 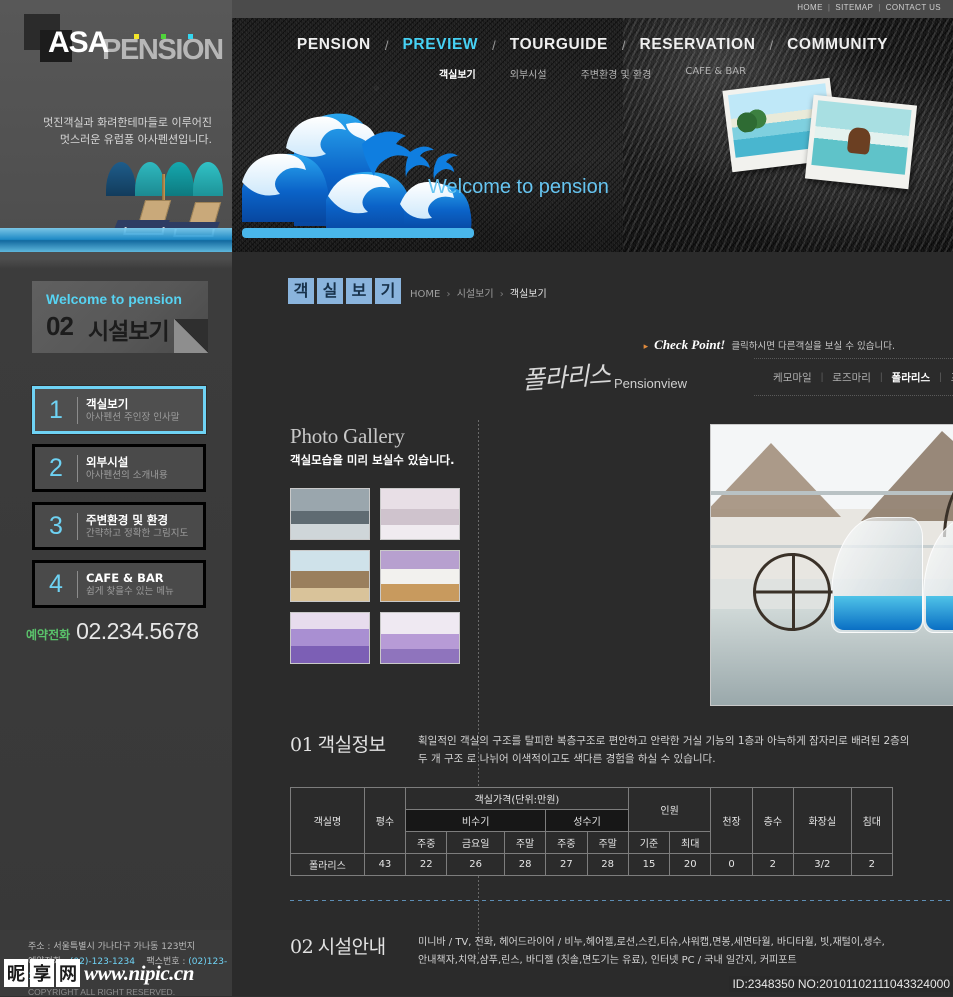 What do you see at coordinates (440, 45) in the screenshot?
I see `nav-item-preview: PREVIEW` at bounding box center [440, 45].